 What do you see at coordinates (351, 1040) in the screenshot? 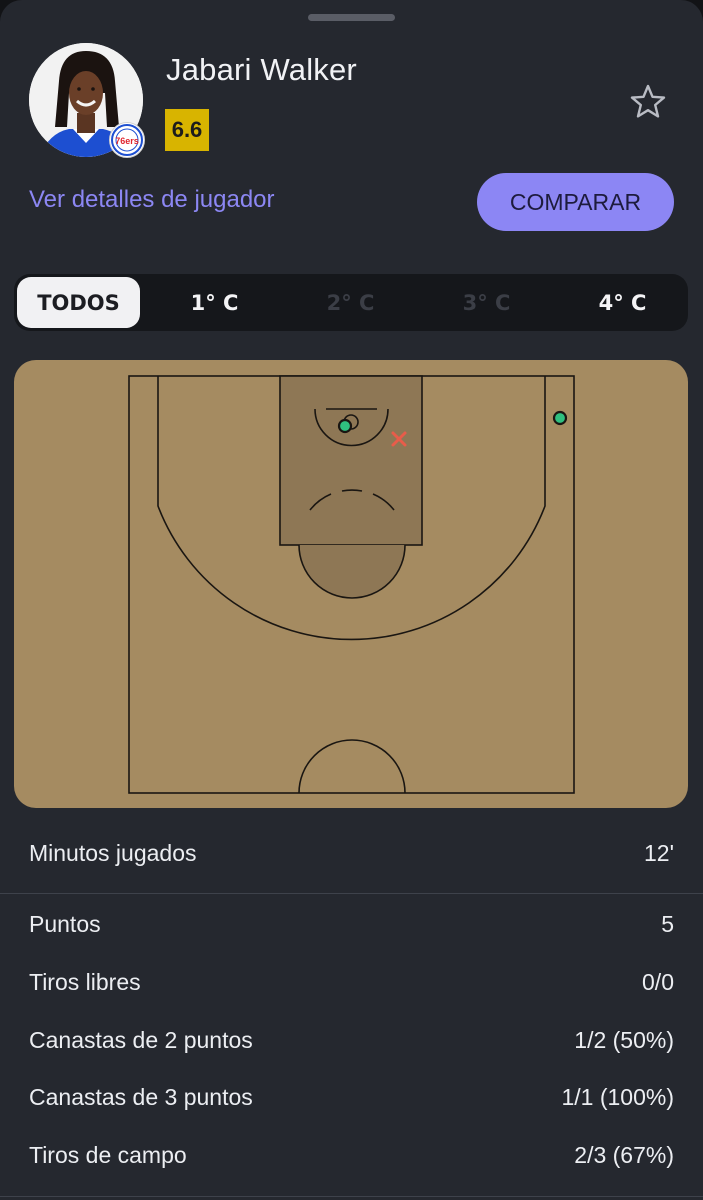
I see `stat-row-two-pointers: Canastas de 2 puntos 1/2 (50%)` at bounding box center [351, 1040].